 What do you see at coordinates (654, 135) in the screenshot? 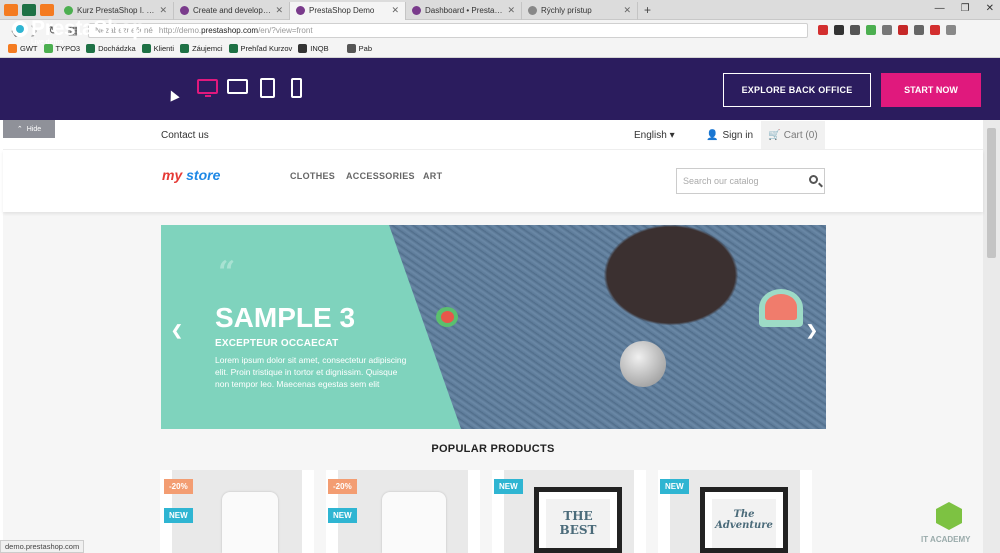
I see `language-selector: English ▾` at bounding box center [654, 135].